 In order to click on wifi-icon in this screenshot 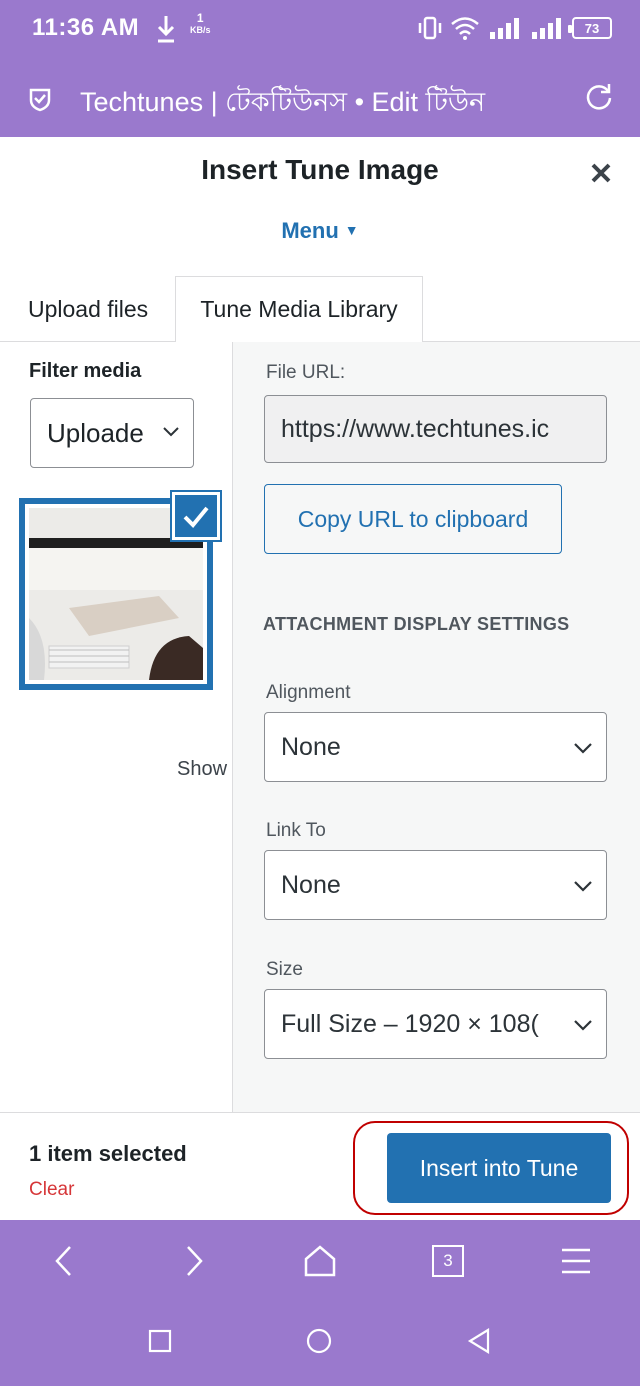, I will do `click(465, 28)`.